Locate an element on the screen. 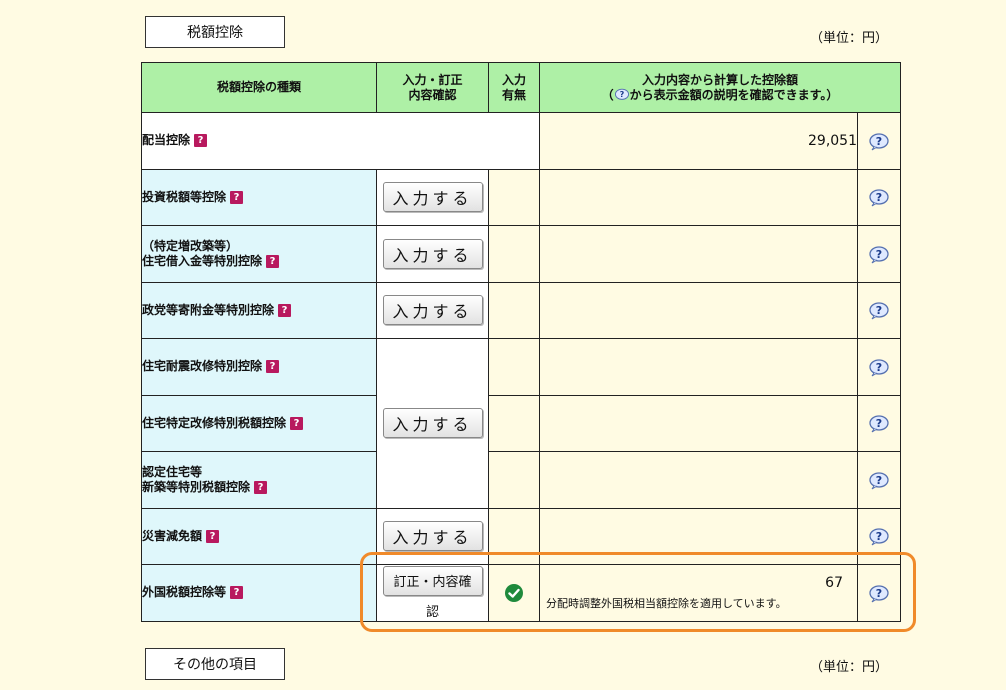 The height and width of the screenshot is (690, 1006). table-row: 配当控除? 29,051 ? is located at coordinates (521, 141).